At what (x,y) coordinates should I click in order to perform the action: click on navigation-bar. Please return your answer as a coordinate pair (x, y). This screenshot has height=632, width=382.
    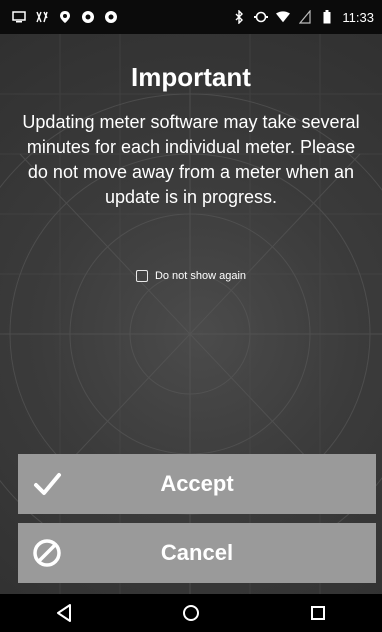
    Looking at the image, I should click on (191, 613).